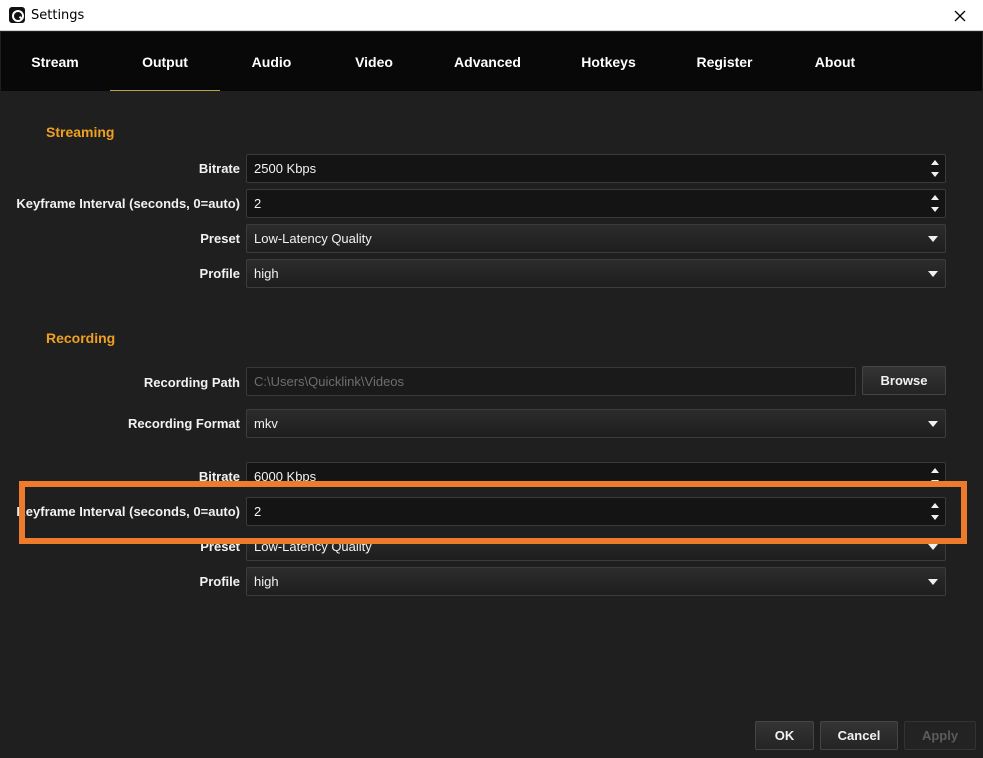  Describe the element at coordinates (859, 735) in the screenshot. I see `cancel-button: Cancel` at that location.